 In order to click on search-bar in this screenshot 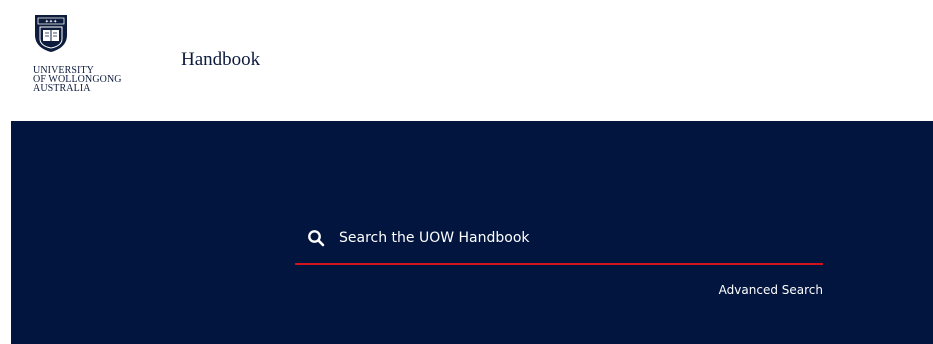, I will do `click(559, 242)`.